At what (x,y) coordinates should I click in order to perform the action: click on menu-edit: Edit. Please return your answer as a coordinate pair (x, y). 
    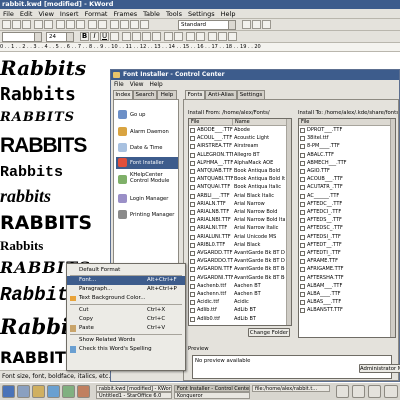
    Looking at the image, I should click on (26, 14).